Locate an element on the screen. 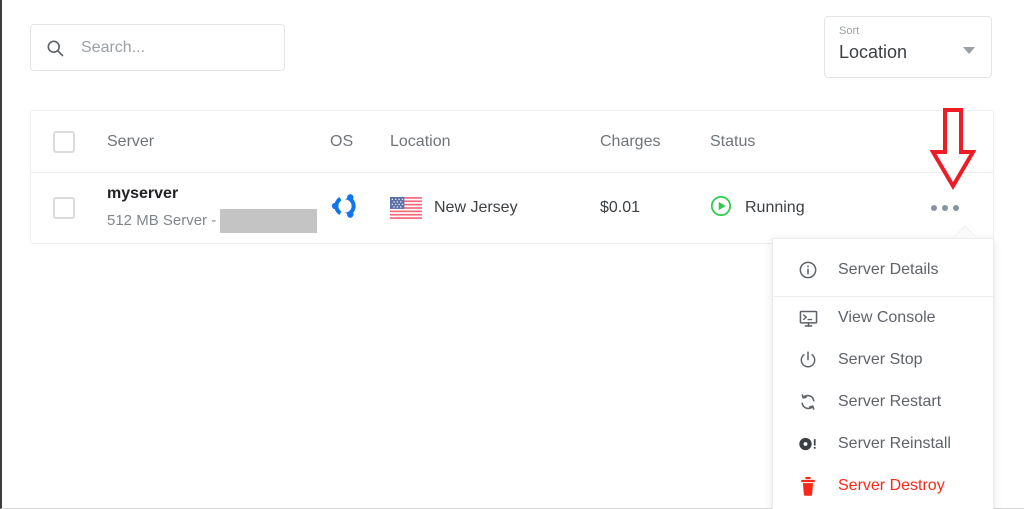 The image size is (1024, 509). os-cell is located at coordinates (360, 208).